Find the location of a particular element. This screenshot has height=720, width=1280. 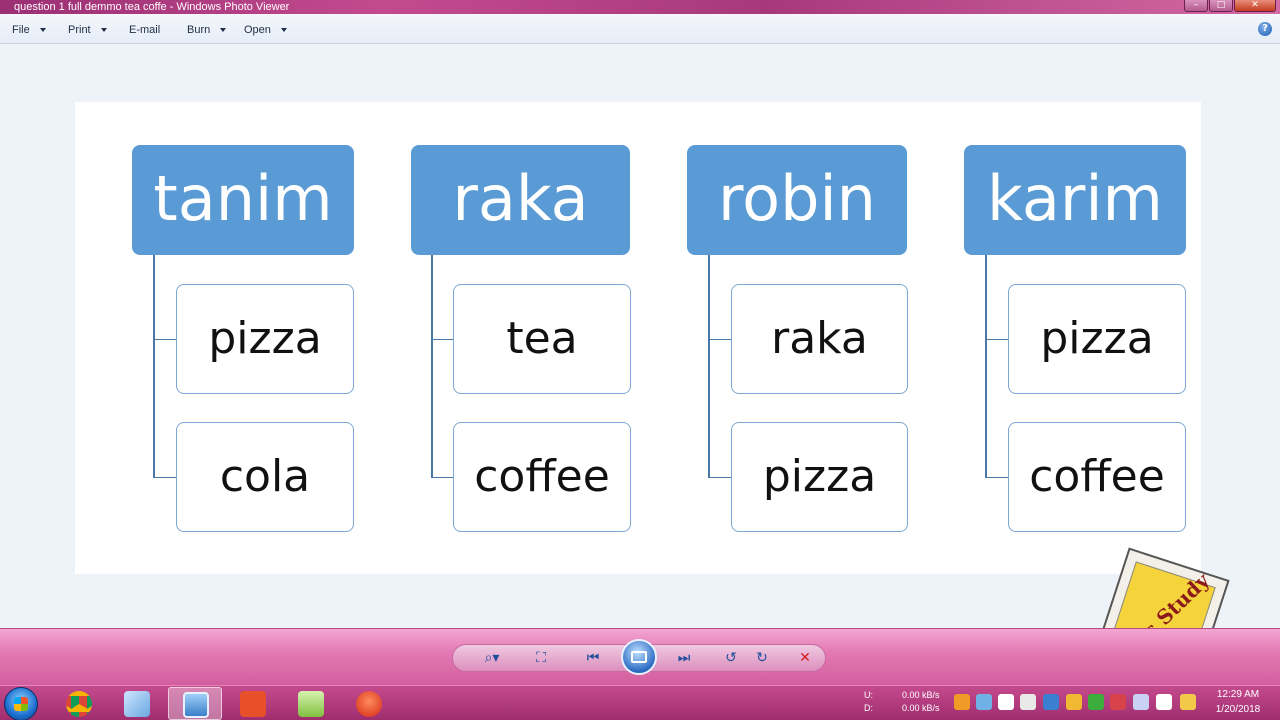

notepad-icon is located at coordinates (311, 704).